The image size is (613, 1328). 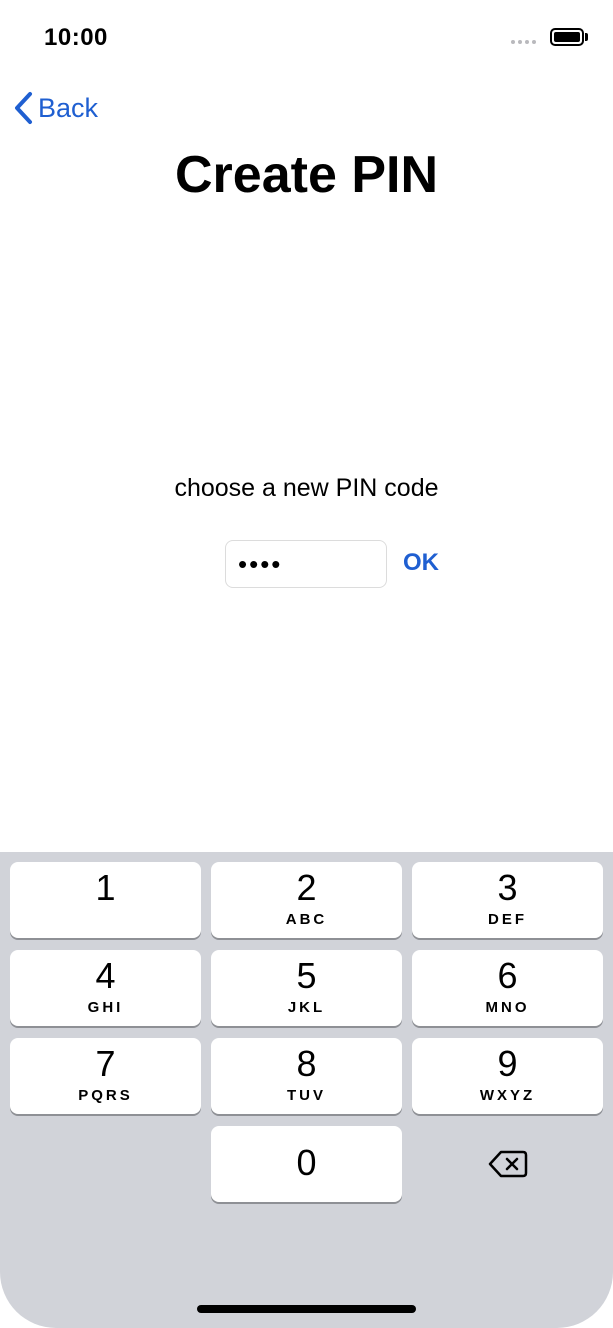 What do you see at coordinates (260, 563) in the screenshot?
I see `pin-value: ••••` at bounding box center [260, 563].